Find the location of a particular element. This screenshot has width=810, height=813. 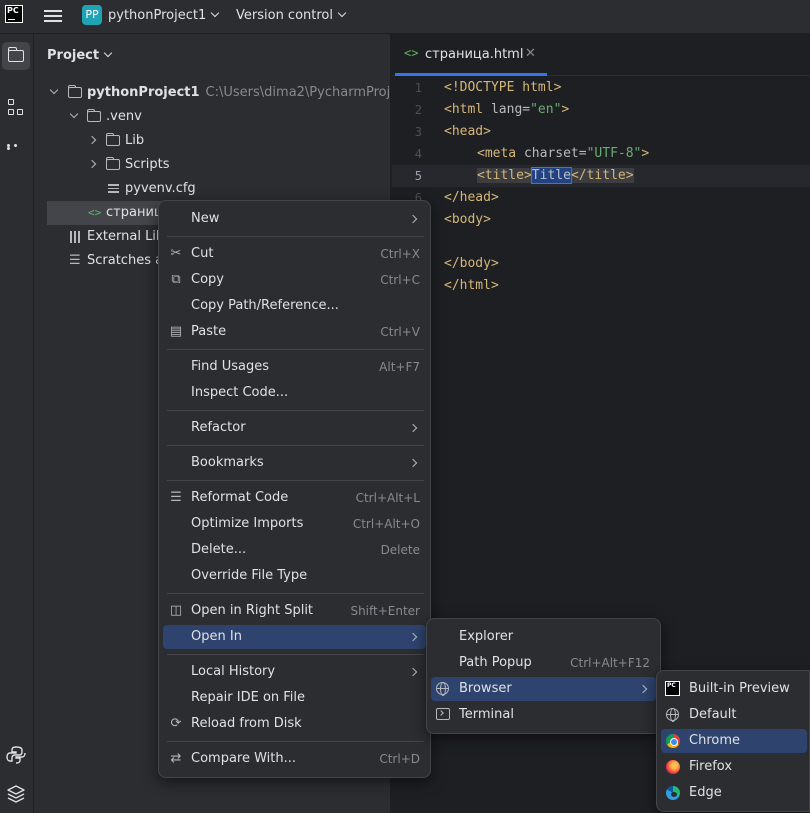

menu-item-path-popup: Path Popup Ctrl+Alt+F12 is located at coordinates (543, 663).